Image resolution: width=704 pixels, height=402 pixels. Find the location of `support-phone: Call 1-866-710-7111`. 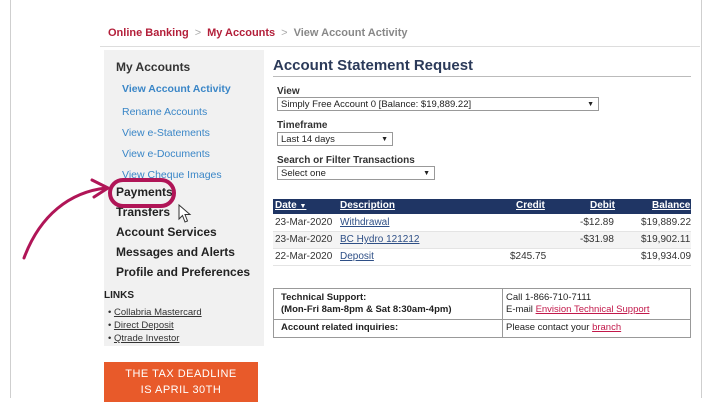

support-phone: Call 1-866-710-7111 is located at coordinates (549, 297).